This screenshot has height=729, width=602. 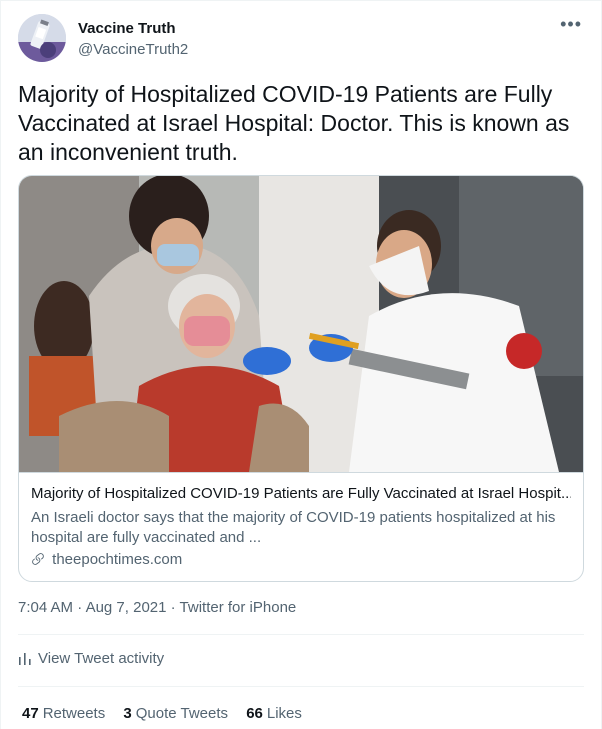 What do you see at coordinates (182, 713) in the screenshot?
I see `quote-tweets-label: Quote Tweets` at bounding box center [182, 713].